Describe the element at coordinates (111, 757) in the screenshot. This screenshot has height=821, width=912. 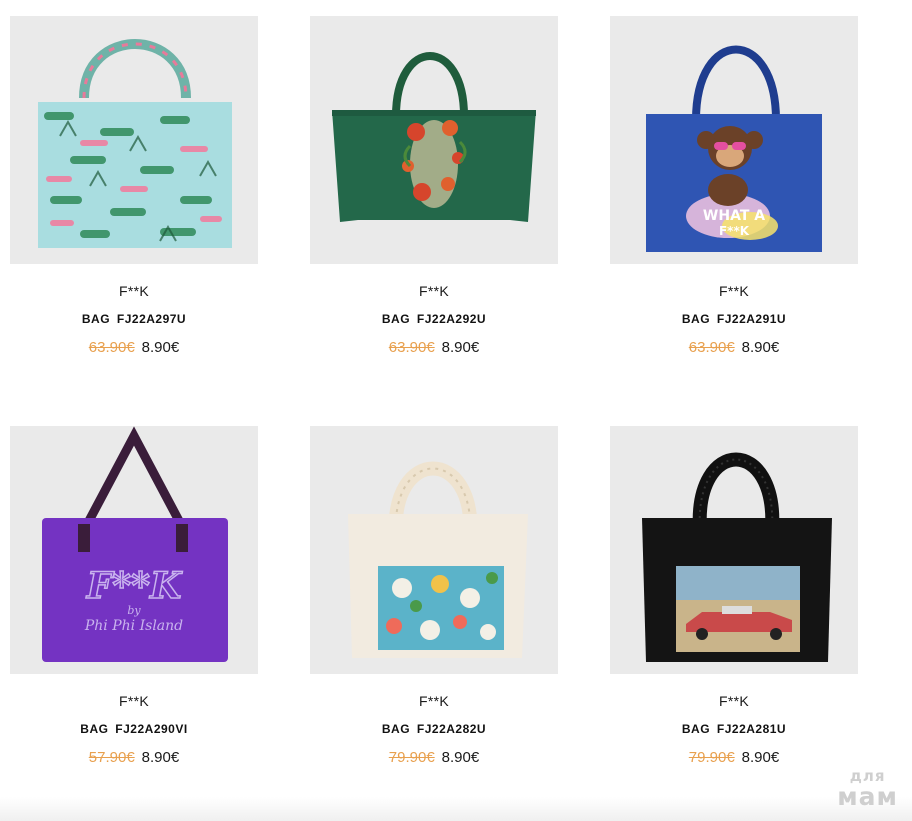
I see `old-price: 57.90€` at that location.